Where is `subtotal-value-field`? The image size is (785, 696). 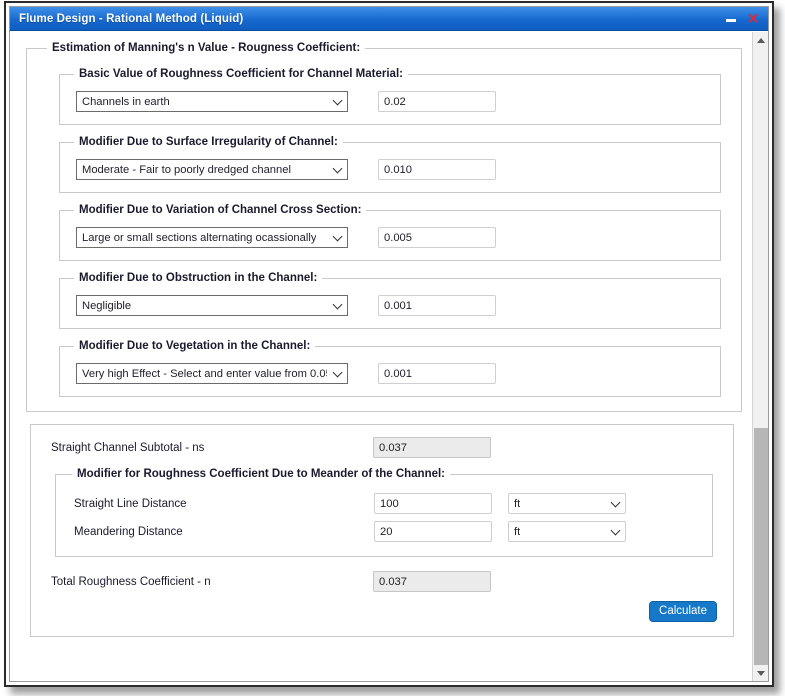 subtotal-value-field is located at coordinates (432, 447).